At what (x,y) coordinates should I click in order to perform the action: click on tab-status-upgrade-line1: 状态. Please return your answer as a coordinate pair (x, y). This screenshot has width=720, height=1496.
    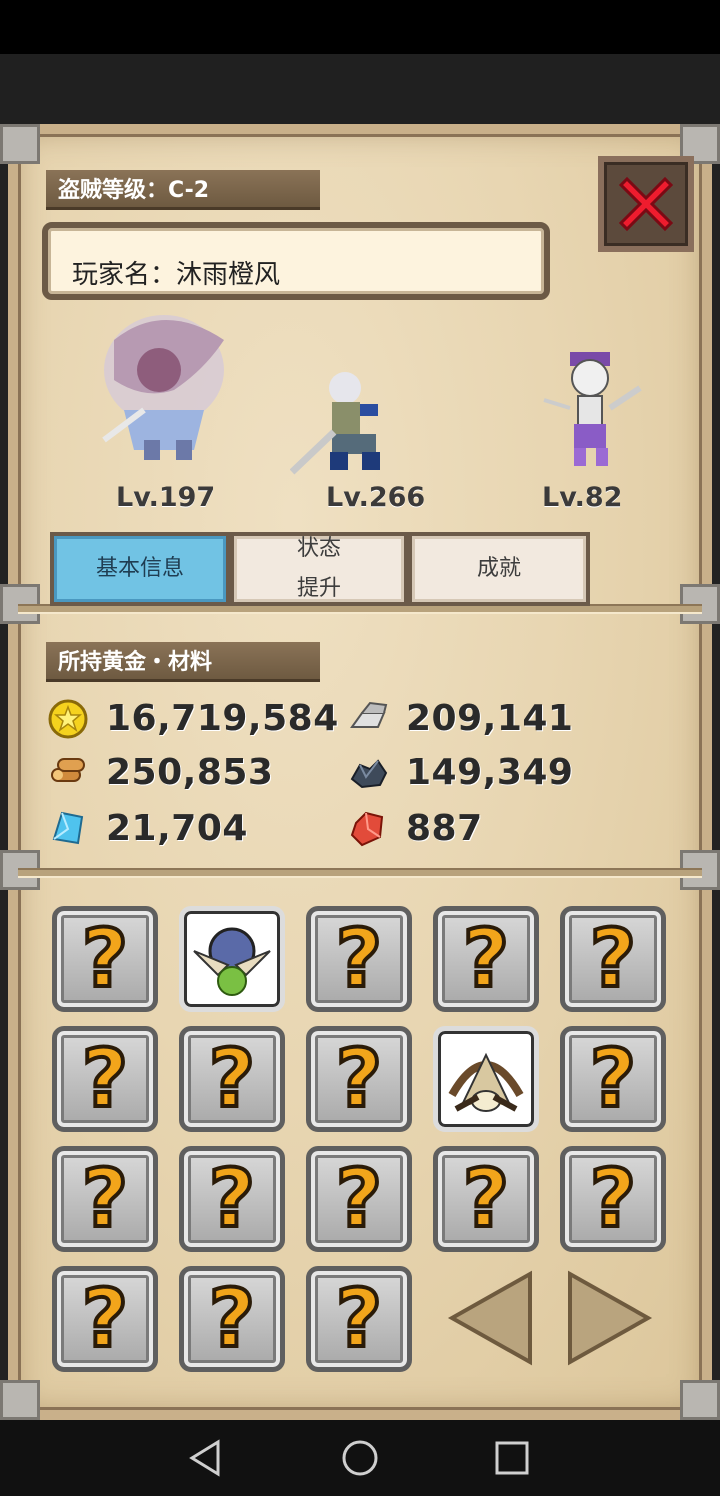
    Looking at the image, I should click on (318, 548).